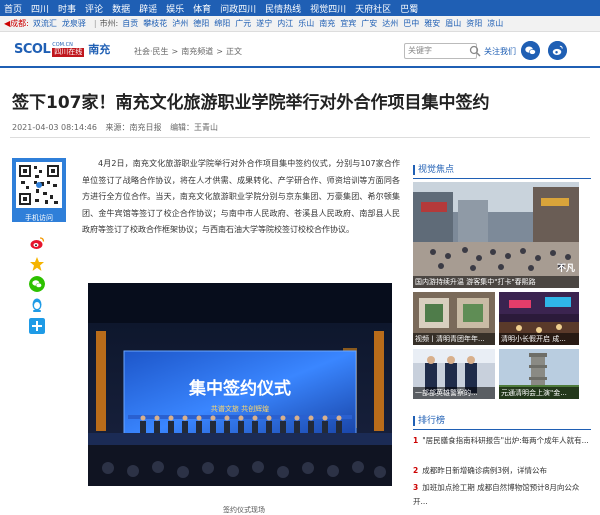 The width and height of the screenshot is (600, 515). What do you see at coordinates (453, 23) in the screenshot?
I see `city-link: 眉山` at bounding box center [453, 23].